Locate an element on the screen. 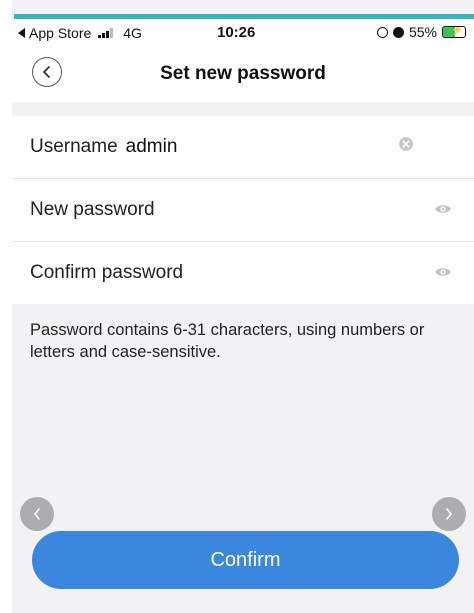 Image resolution: width=474 pixels, height=613 pixels. screenshot-left-margin is located at coordinates (6, 306).